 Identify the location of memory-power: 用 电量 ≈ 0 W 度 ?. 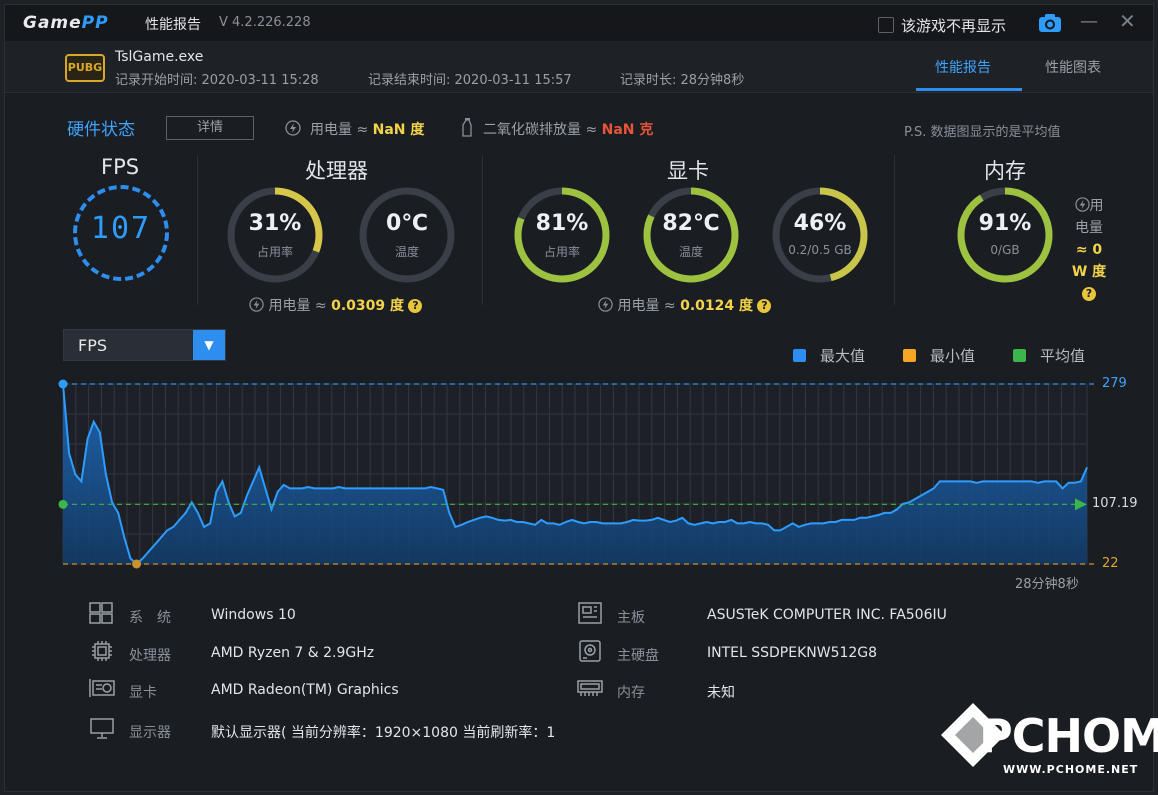
(1089, 250).